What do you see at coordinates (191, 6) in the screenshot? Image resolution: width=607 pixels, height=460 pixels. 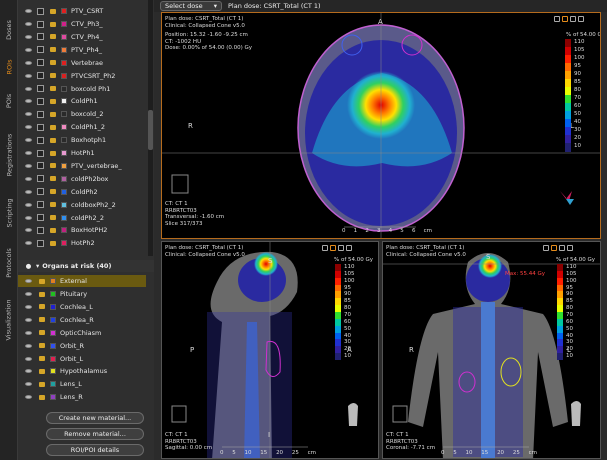 I see `select-dose-dropdown: Select dose ▾` at bounding box center [191, 6].